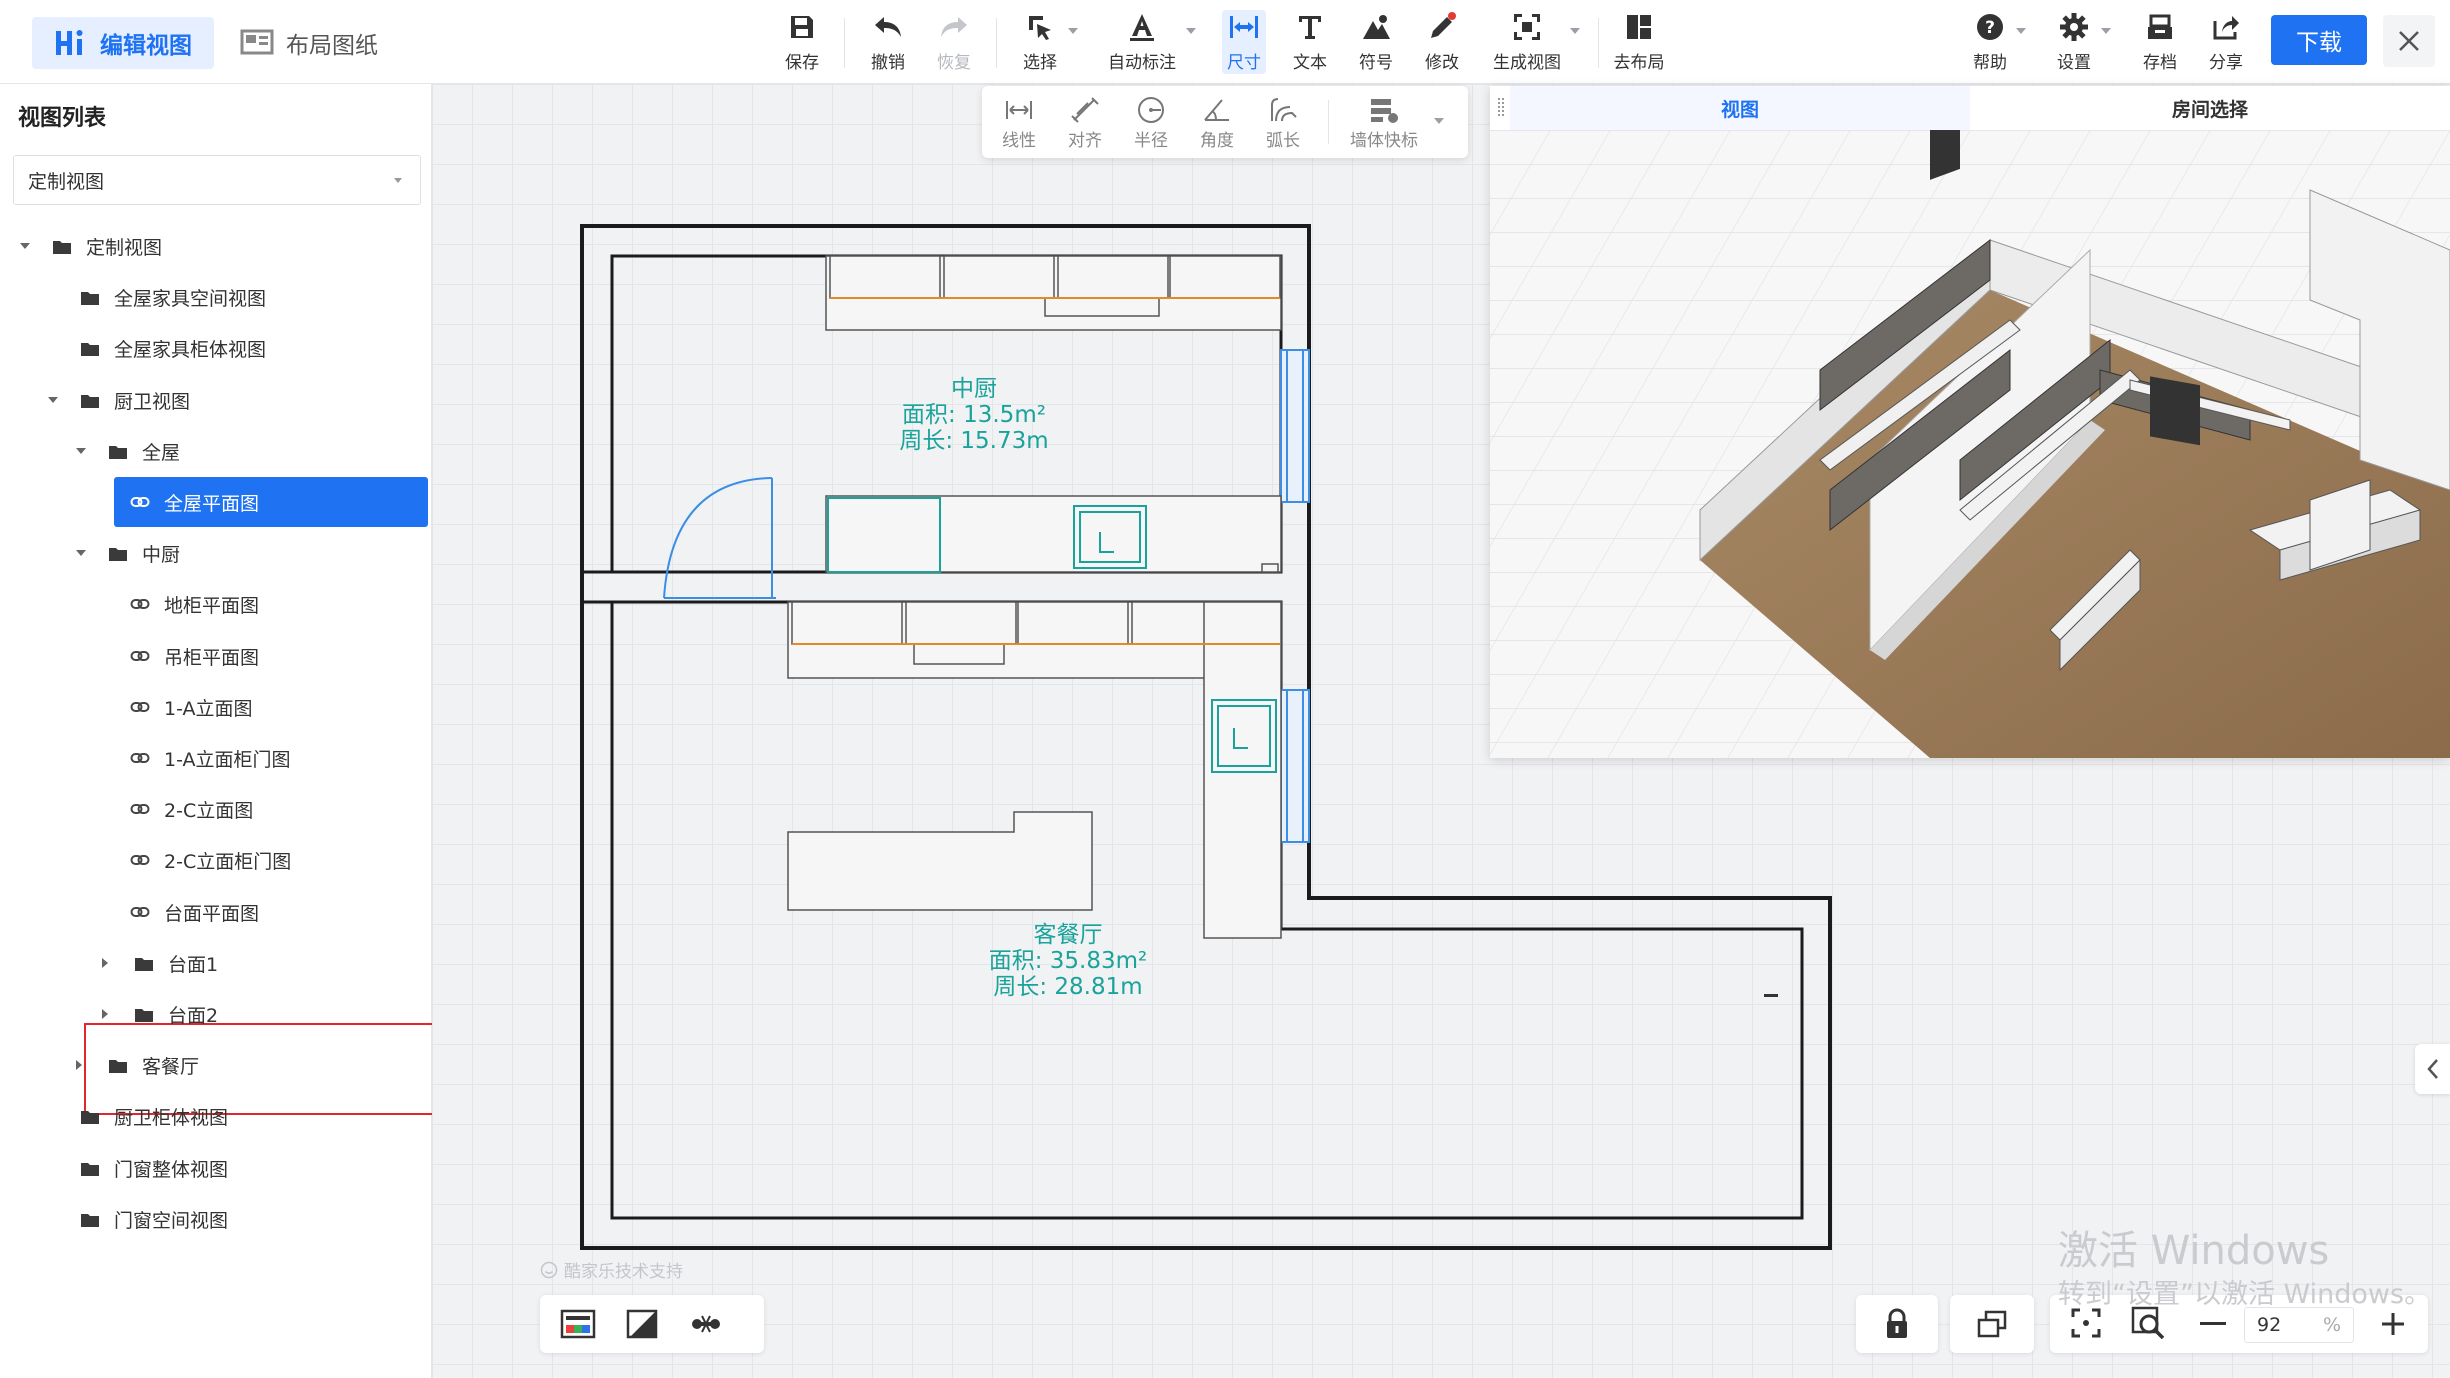 The width and height of the screenshot is (2450, 1378). What do you see at coordinates (215, 809) in the screenshot?
I see `tree-item: 2-C立面图` at bounding box center [215, 809].